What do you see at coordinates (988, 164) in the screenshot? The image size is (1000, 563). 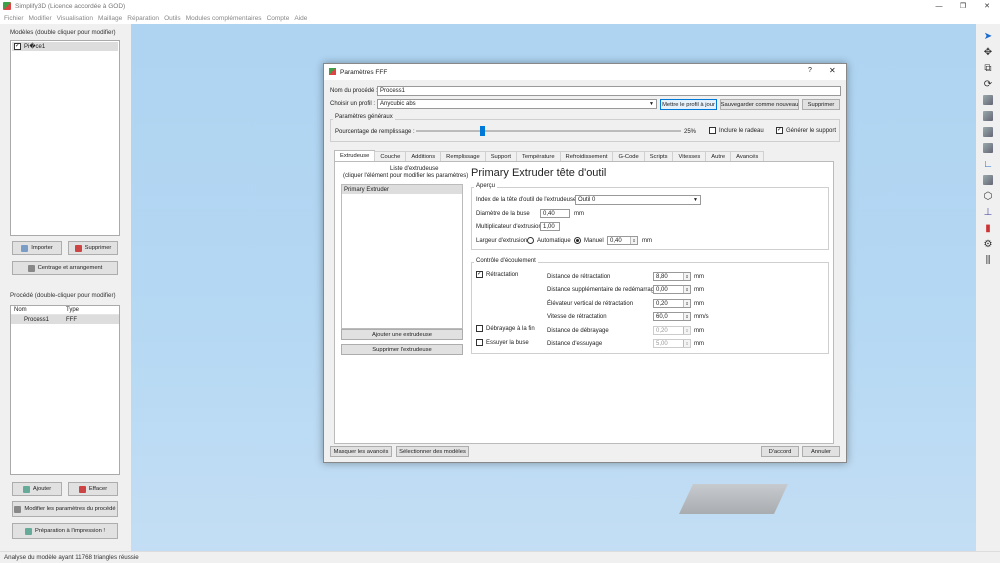 I see `axes-icon: ∟` at bounding box center [988, 164].